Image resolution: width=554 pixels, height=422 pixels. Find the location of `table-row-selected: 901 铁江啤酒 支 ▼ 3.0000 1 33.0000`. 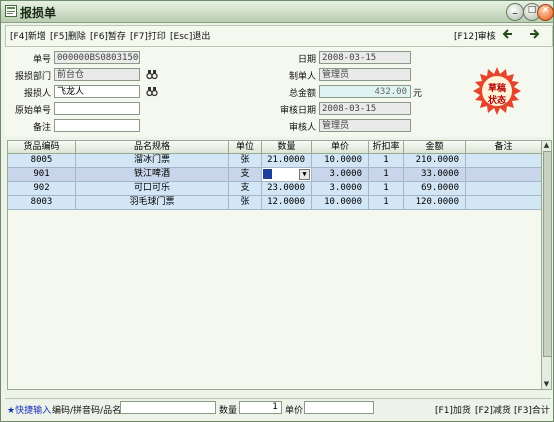

table-row-selected: 901 铁江啤酒 支 ▼ 3.0000 1 33.0000 is located at coordinates (275, 175).